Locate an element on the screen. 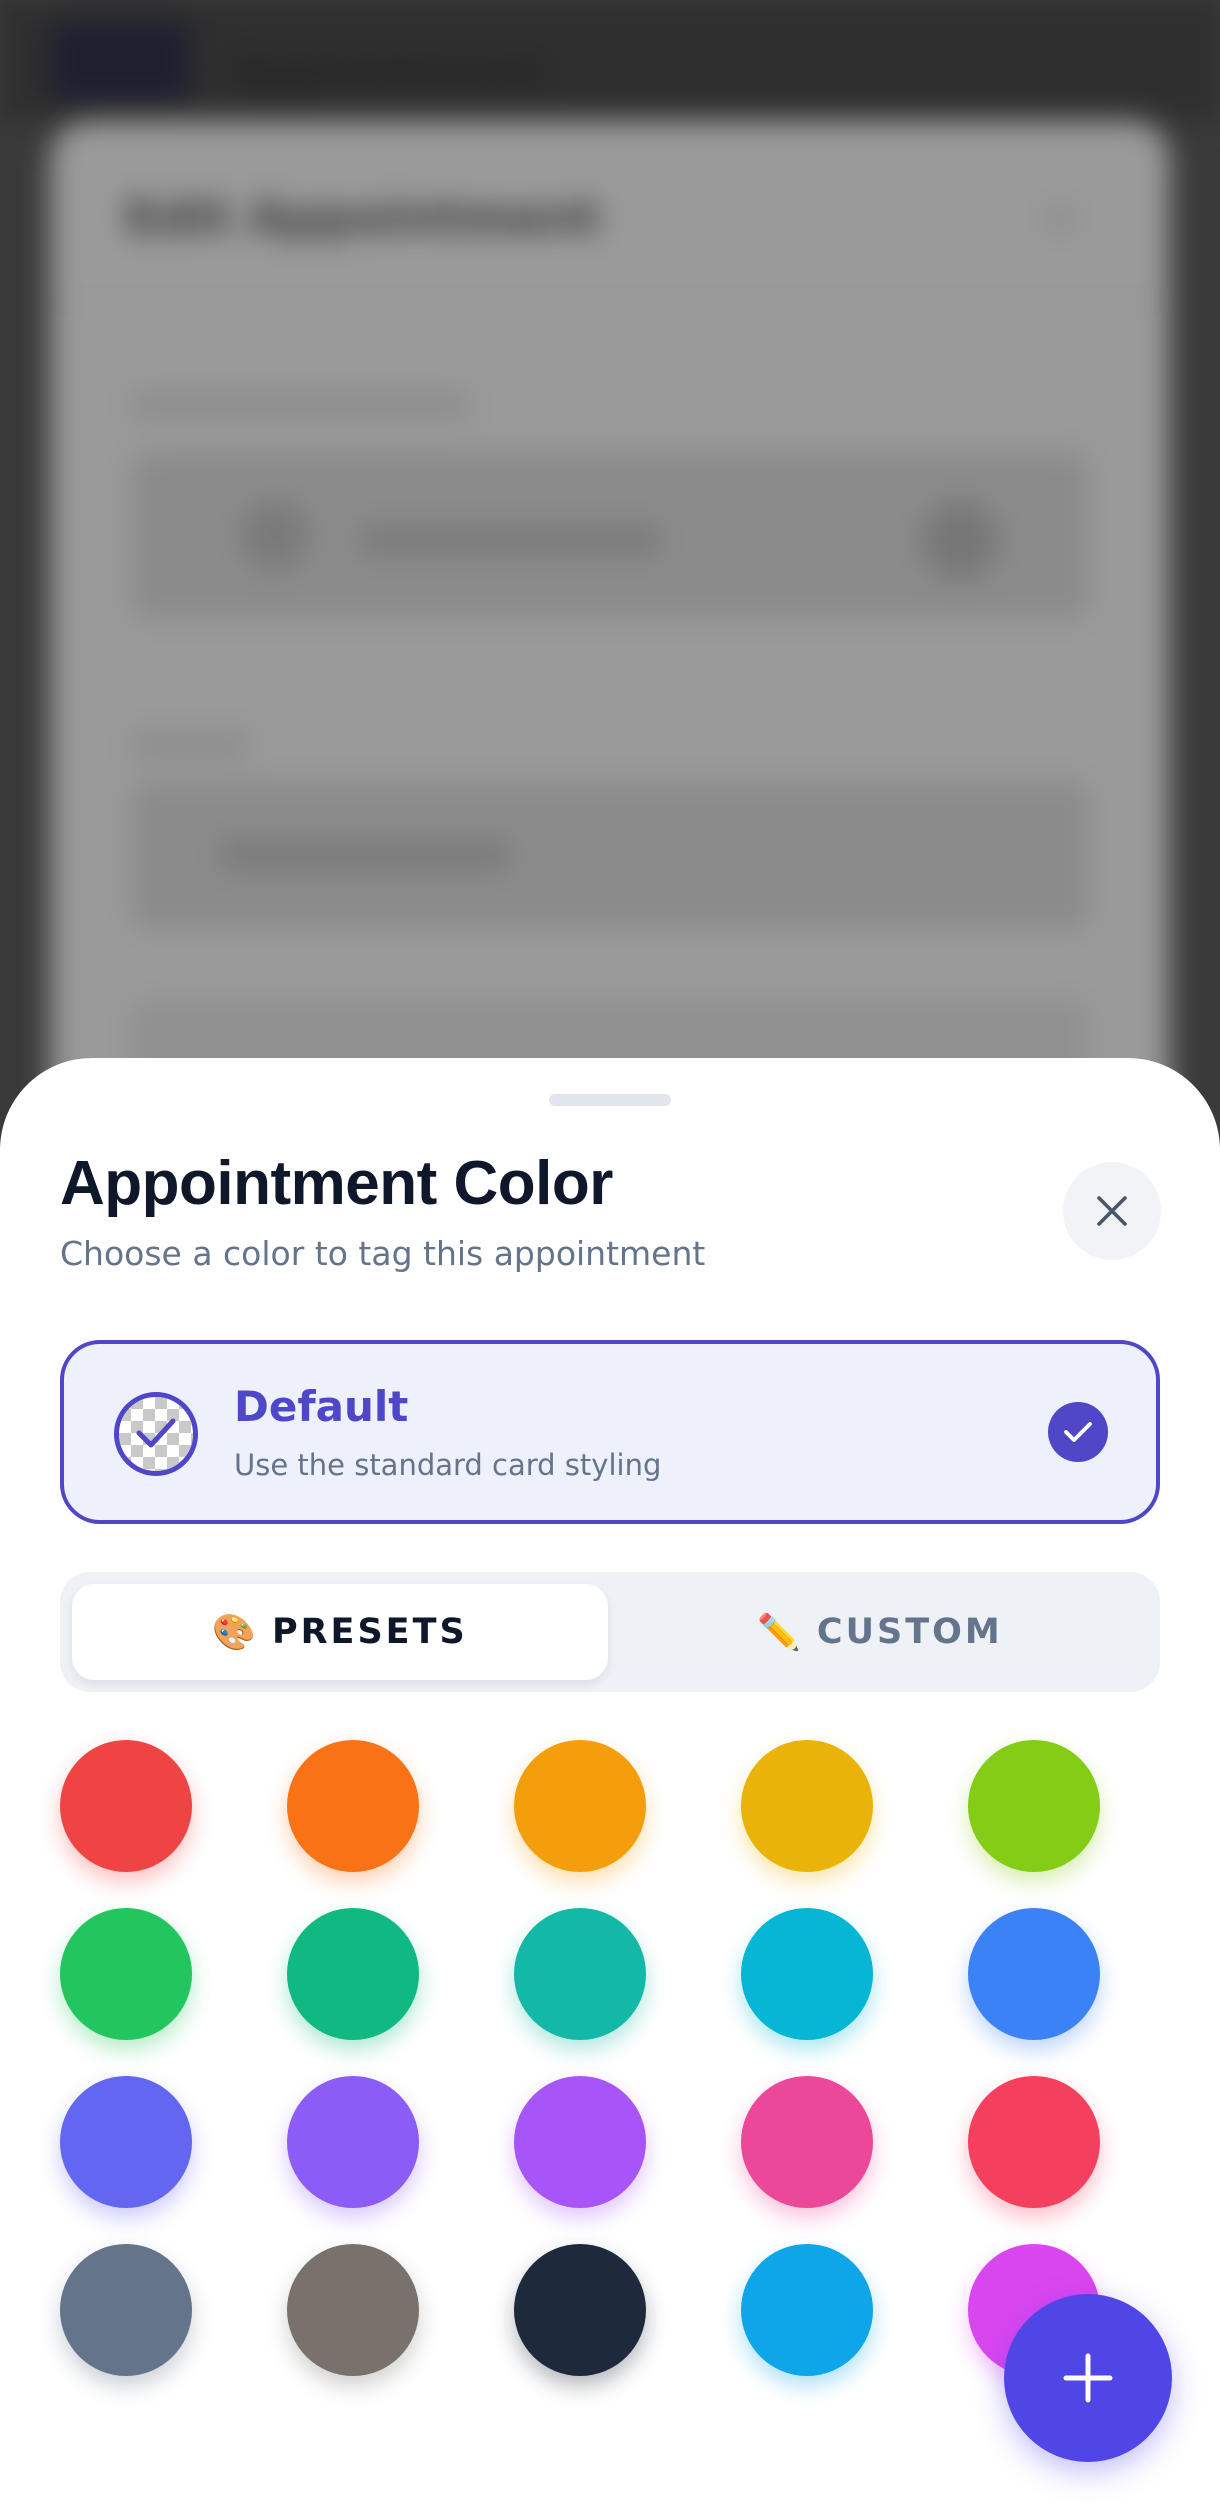 Image resolution: width=1220 pixels, height=2514 pixels. add-button is located at coordinates (1088, 2378).